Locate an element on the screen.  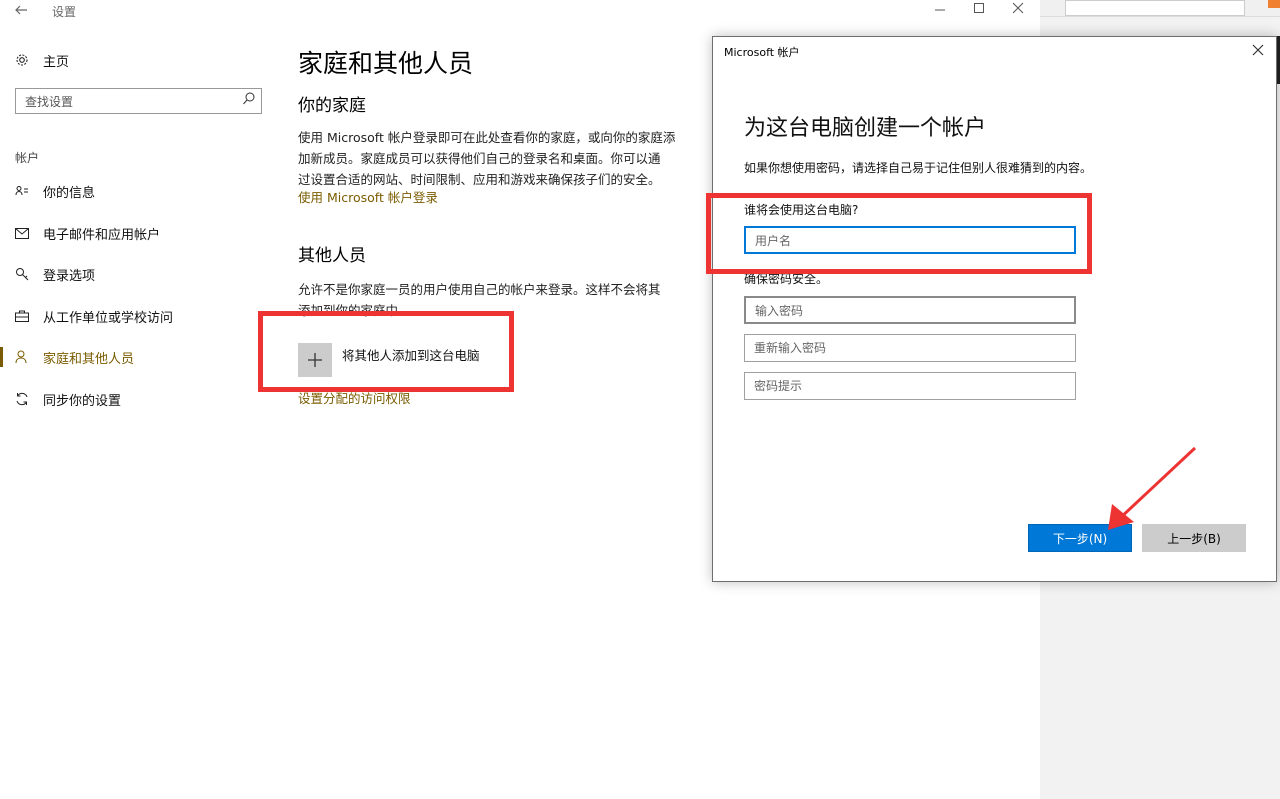
maximize-button is located at coordinates (979, 10).